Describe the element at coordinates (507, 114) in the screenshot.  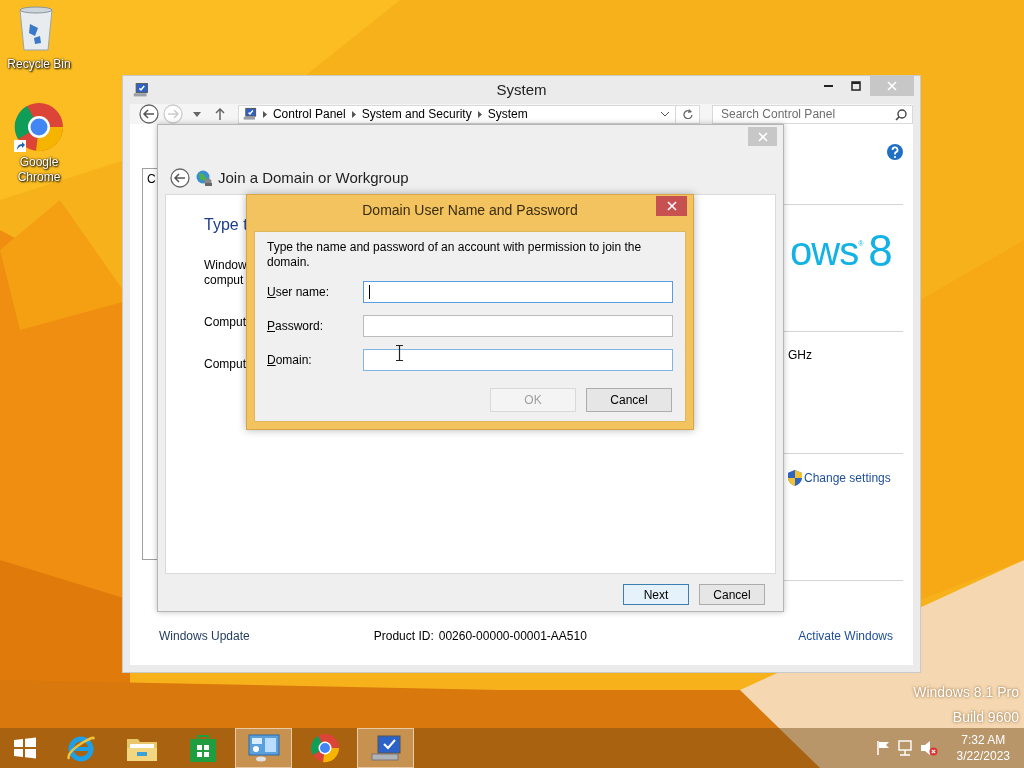
I see `breadcrumb-item: System` at that location.